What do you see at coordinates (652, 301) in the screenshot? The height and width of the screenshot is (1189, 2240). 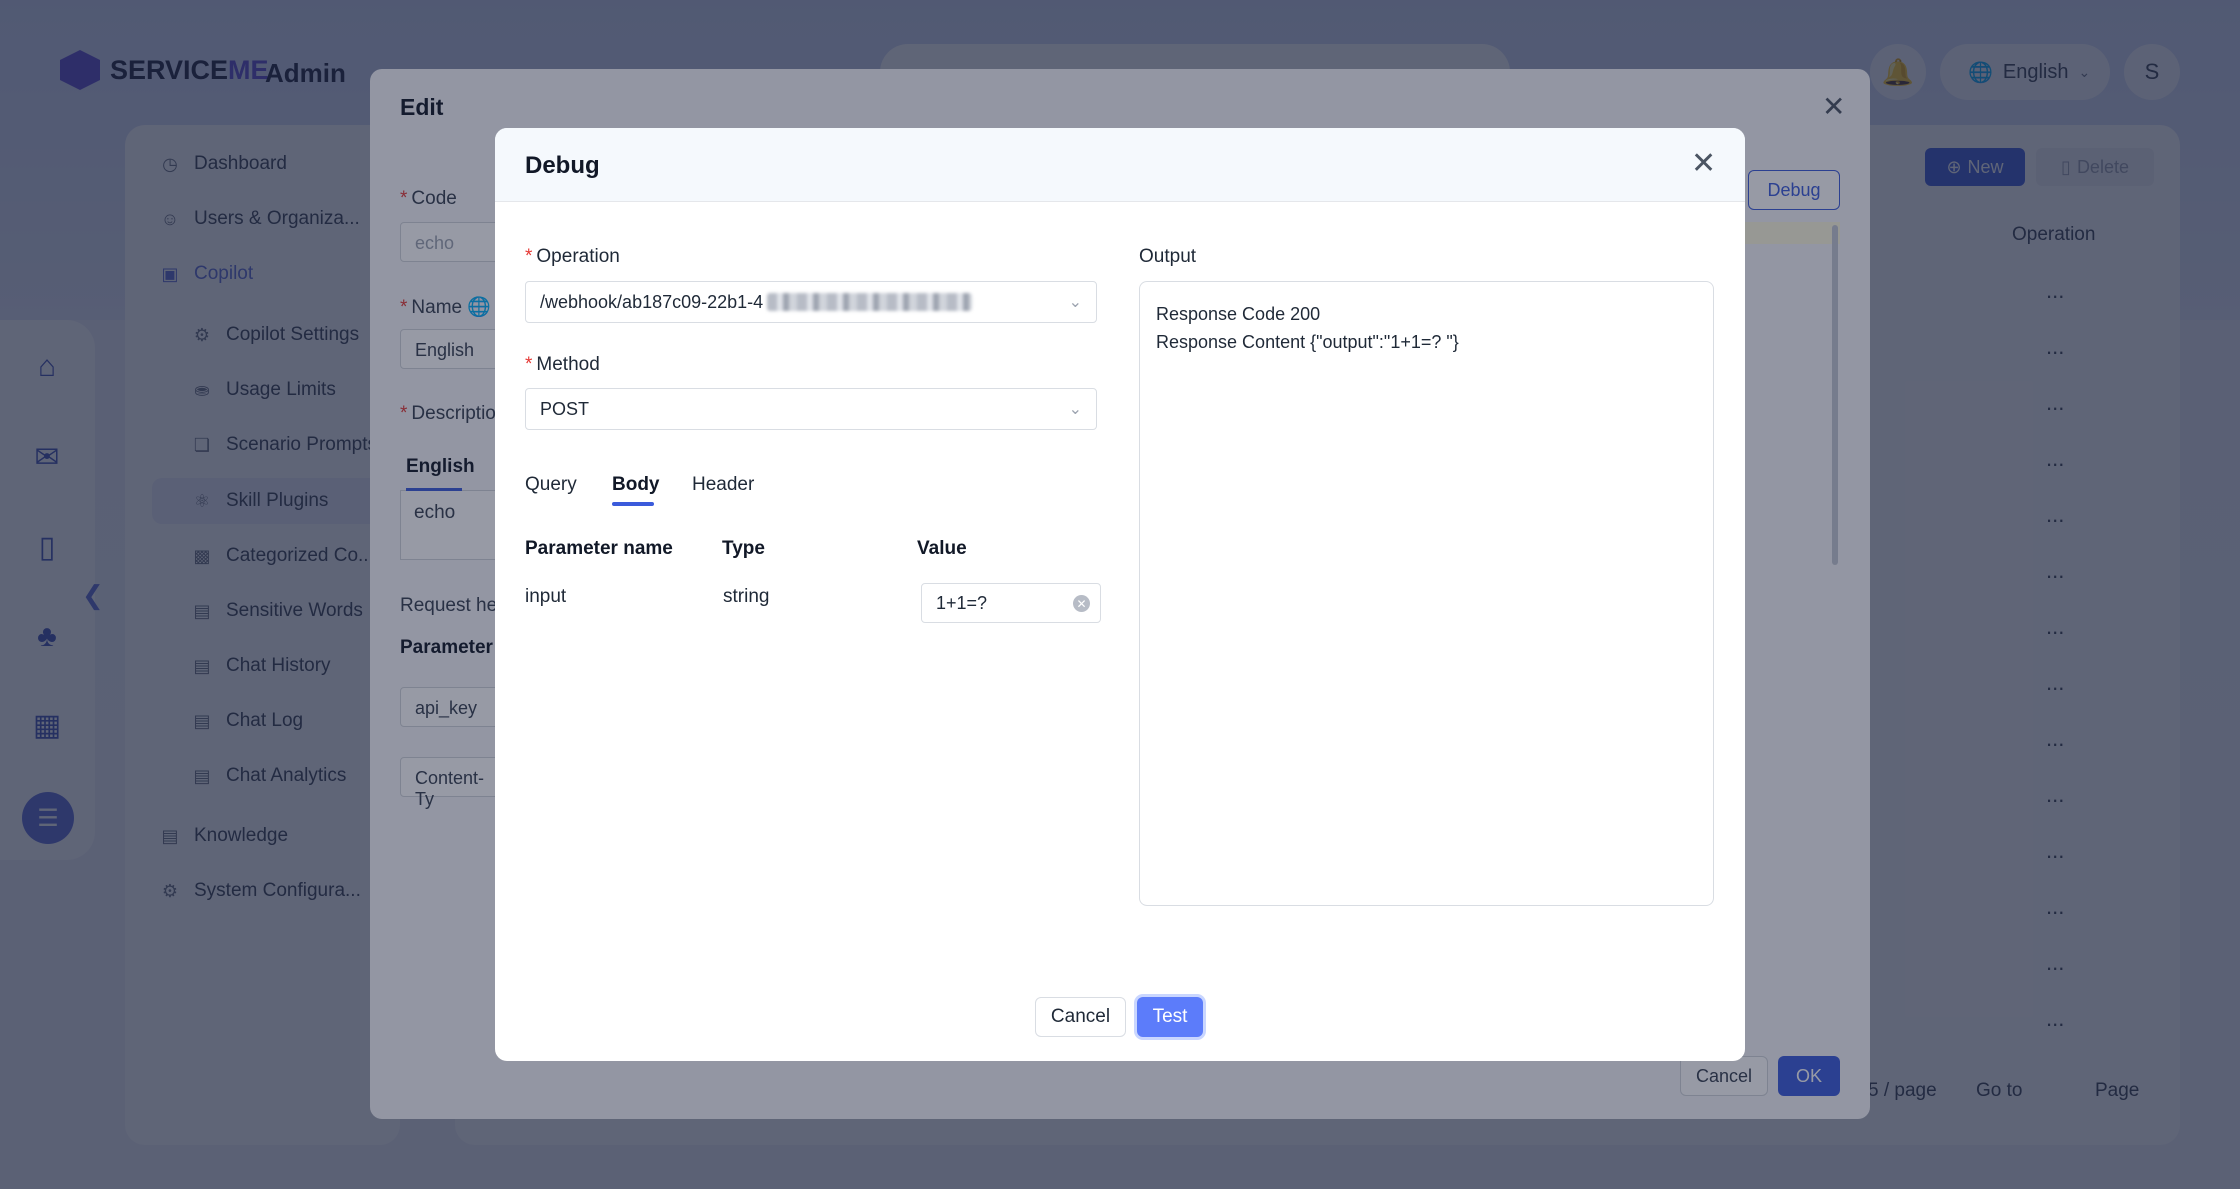 I see `operation-value: /webhook/ab187c09-22b1-4` at bounding box center [652, 301].